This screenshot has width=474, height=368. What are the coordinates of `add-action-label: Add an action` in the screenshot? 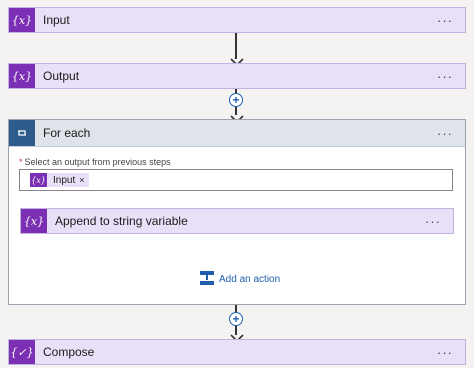 It's located at (250, 279).